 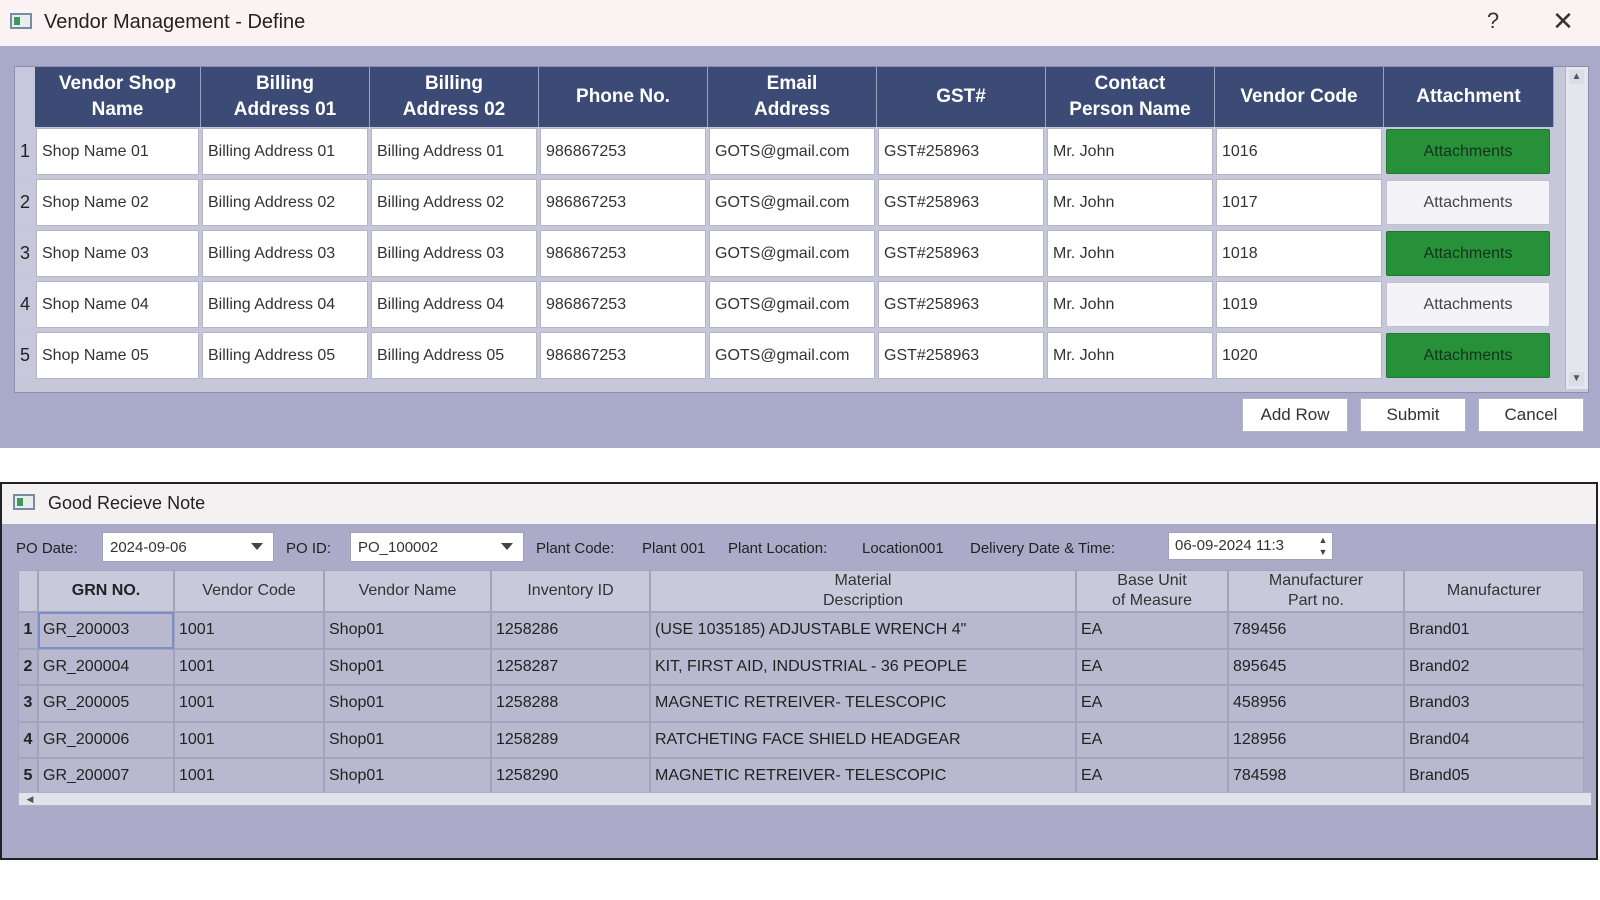 I want to click on shop-name-cell: Shop Name 05, so click(x=117, y=355).